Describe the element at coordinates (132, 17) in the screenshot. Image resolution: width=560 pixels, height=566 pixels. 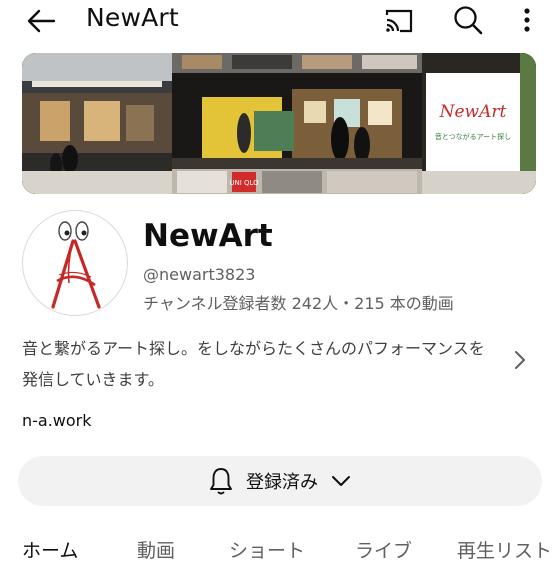
I see `page-title: NewArt` at that location.